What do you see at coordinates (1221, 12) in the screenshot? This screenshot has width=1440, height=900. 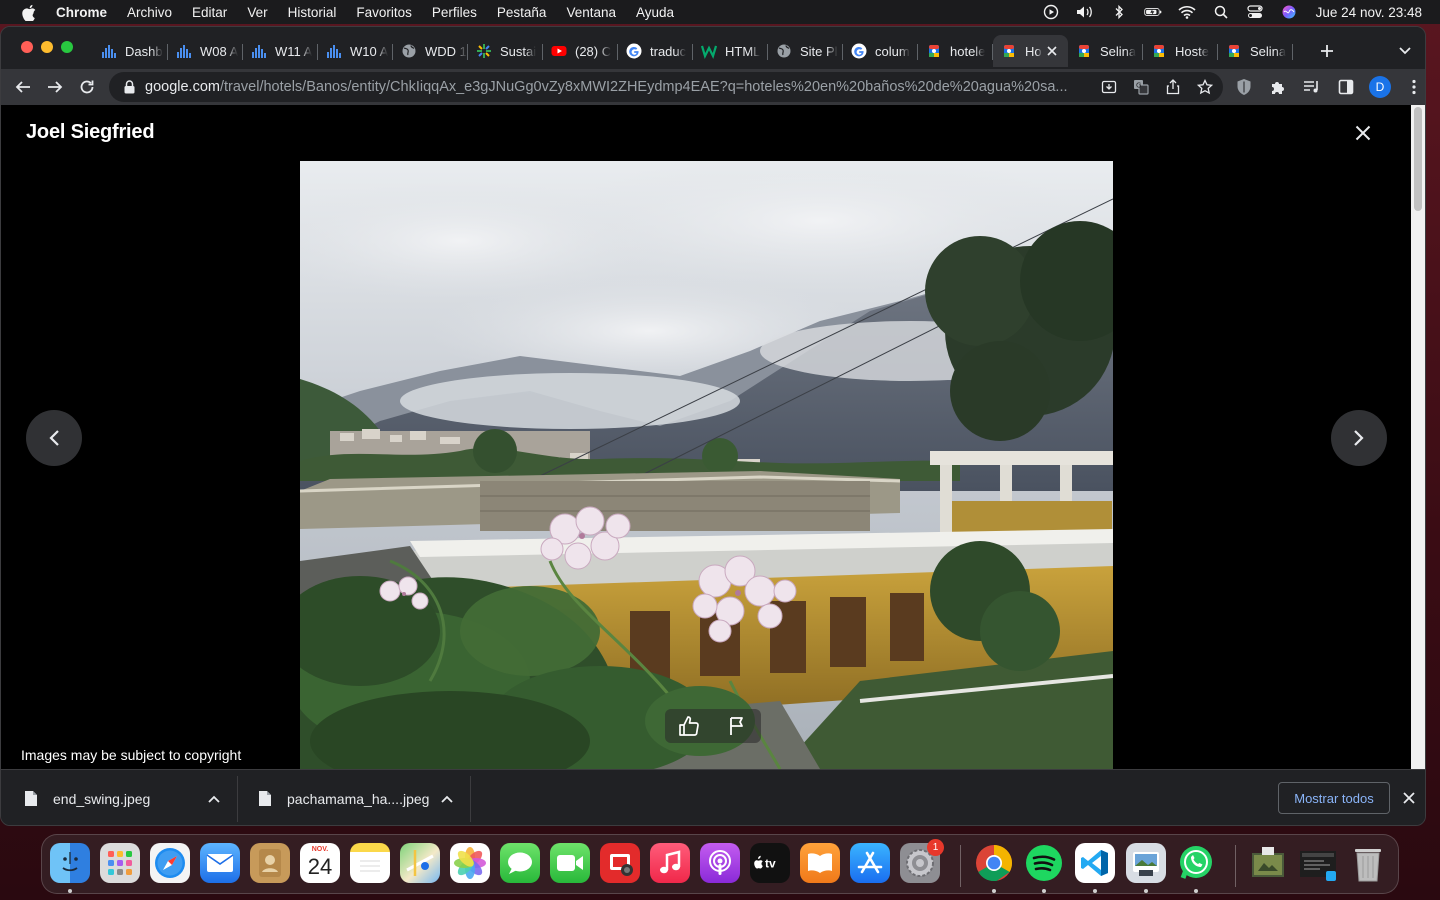 I see `spotlight-search-icon` at bounding box center [1221, 12].